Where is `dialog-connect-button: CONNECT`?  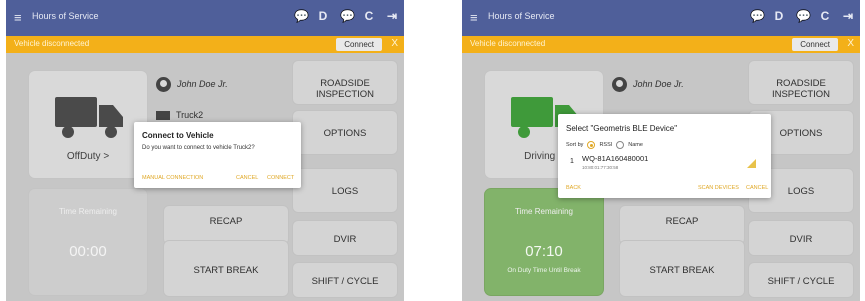
dialog-connect-button: CONNECT is located at coordinates (280, 178).